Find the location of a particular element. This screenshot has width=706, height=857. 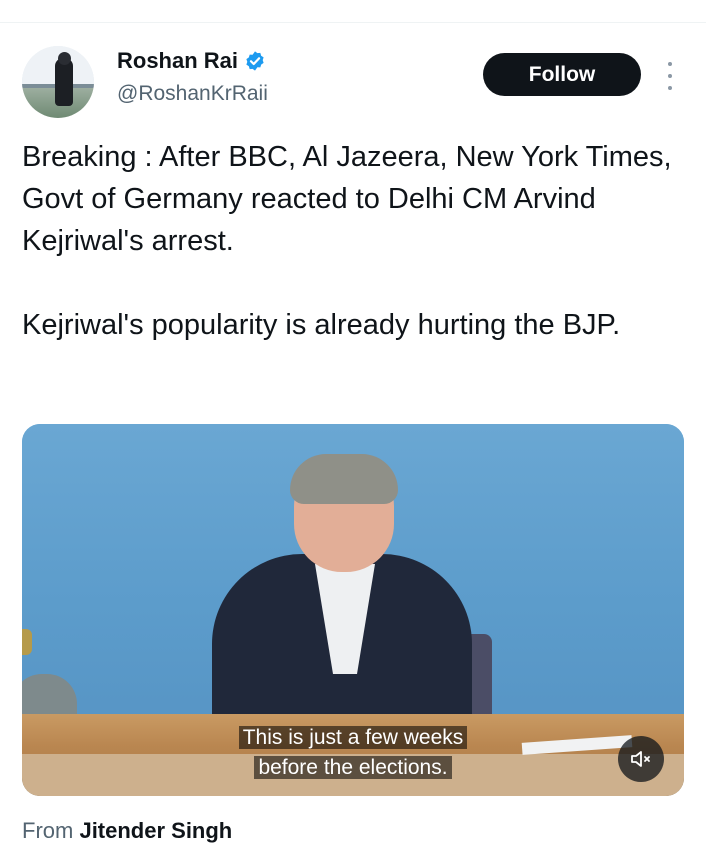

avatar is located at coordinates (58, 82).